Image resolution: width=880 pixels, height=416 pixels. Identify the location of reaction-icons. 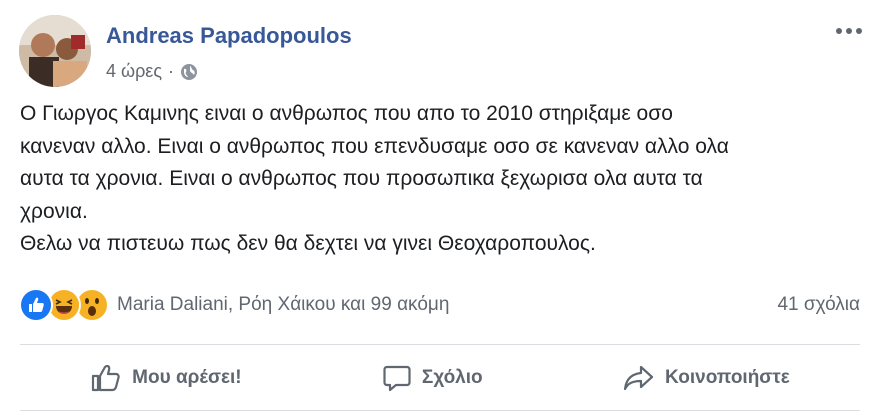
(64, 305).